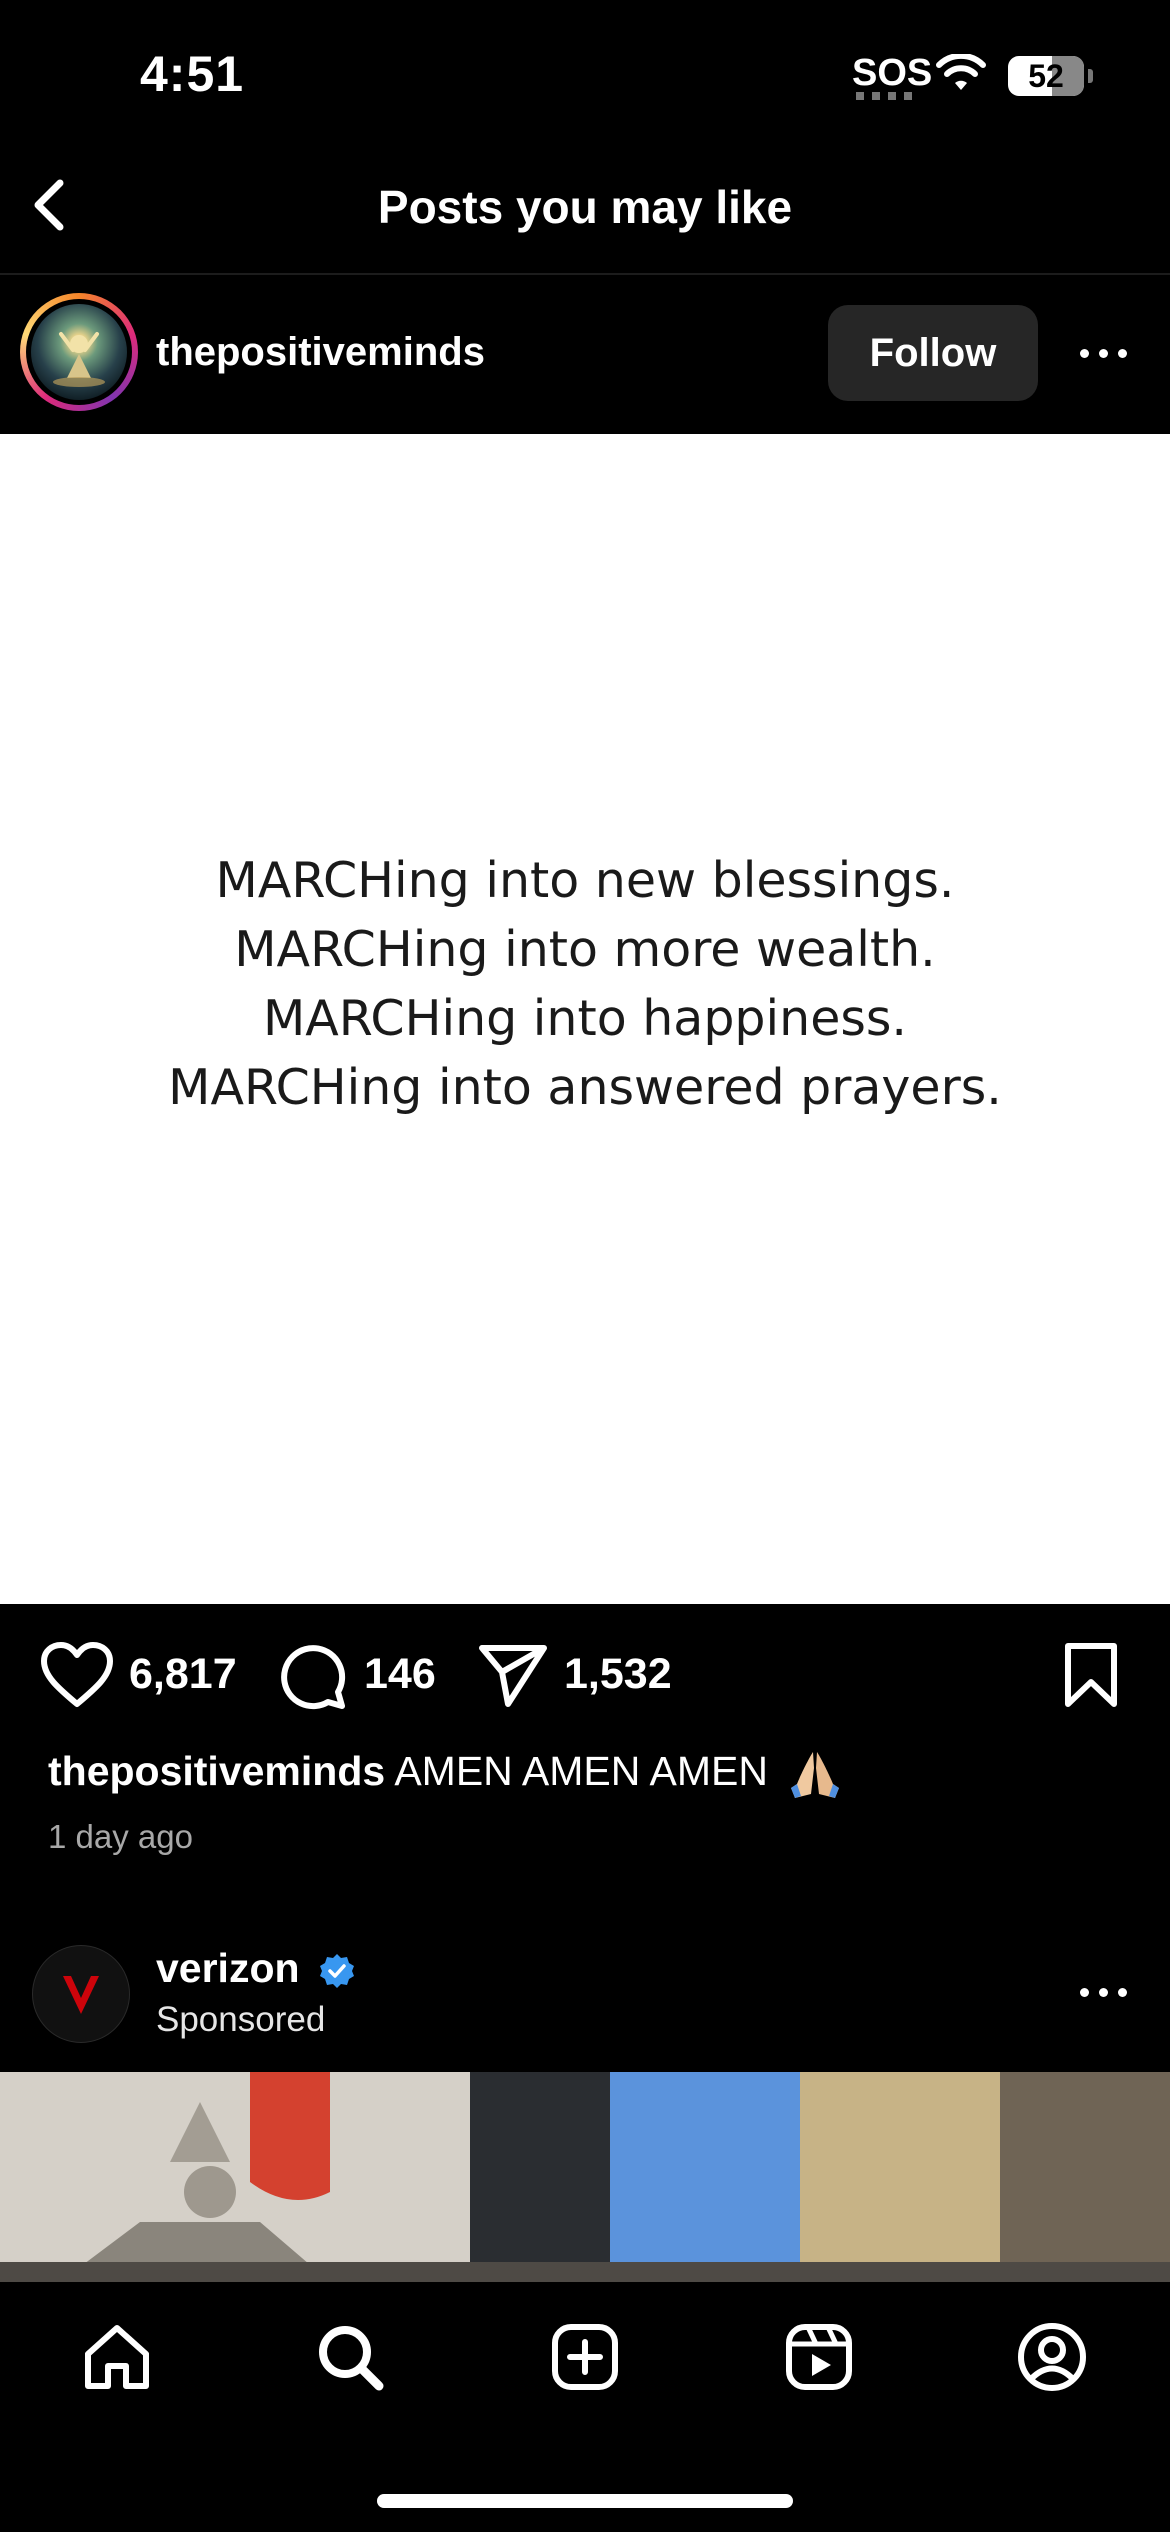  What do you see at coordinates (350, 2357) in the screenshot?
I see `search-icon` at bounding box center [350, 2357].